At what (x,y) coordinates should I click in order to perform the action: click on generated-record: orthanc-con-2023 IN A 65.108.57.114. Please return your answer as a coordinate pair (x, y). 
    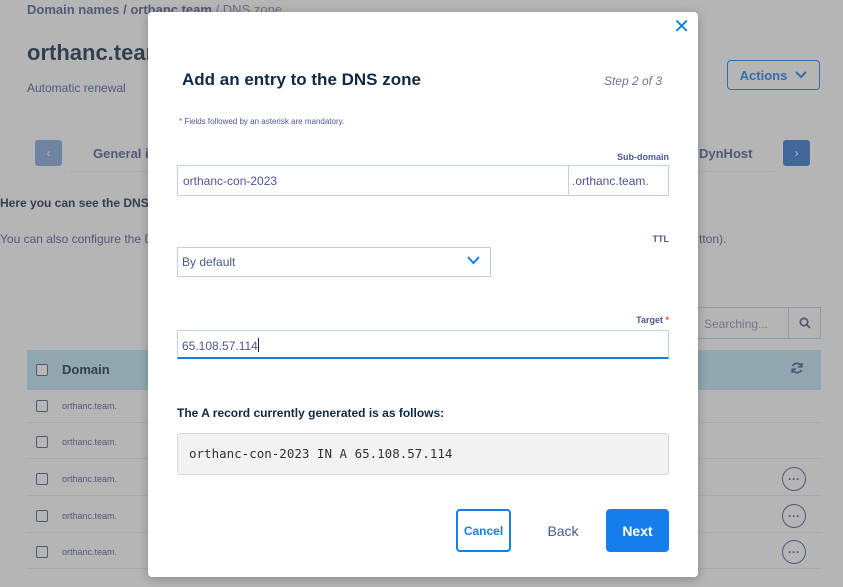
    Looking at the image, I should click on (423, 454).